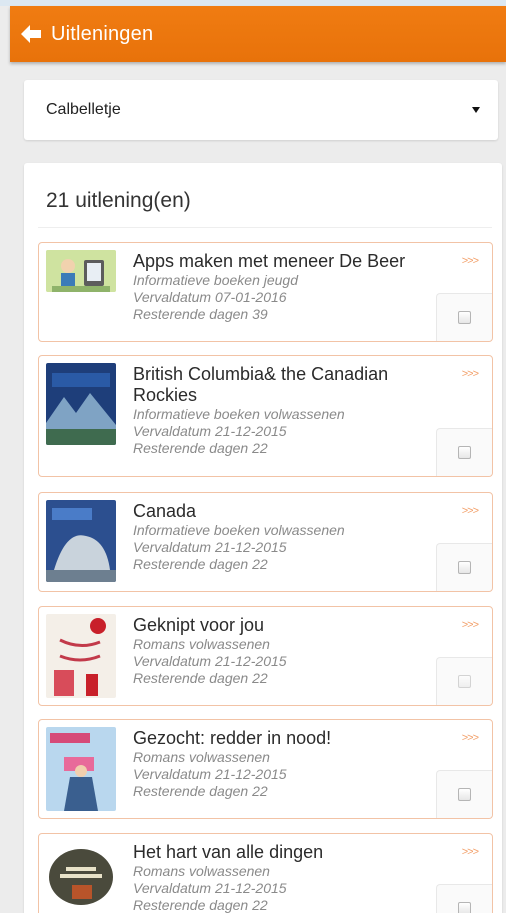 The width and height of the screenshot is (506, 913). What do you see at coordinates (476, 110) in the screenshot?
I see `caret-down-icon` at bounding box center [476, 110].